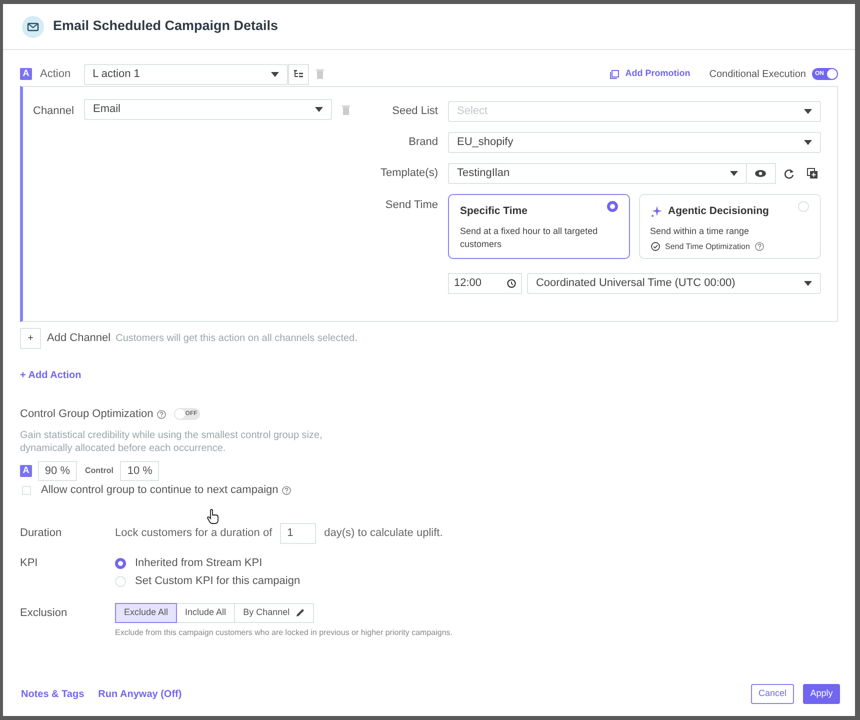 The height and width of the screenshot is (720, 860). What do you see at coordinates (485, 283) in the screenshot?
I see `time-field: 12:00` at bounding box center [485, 283].